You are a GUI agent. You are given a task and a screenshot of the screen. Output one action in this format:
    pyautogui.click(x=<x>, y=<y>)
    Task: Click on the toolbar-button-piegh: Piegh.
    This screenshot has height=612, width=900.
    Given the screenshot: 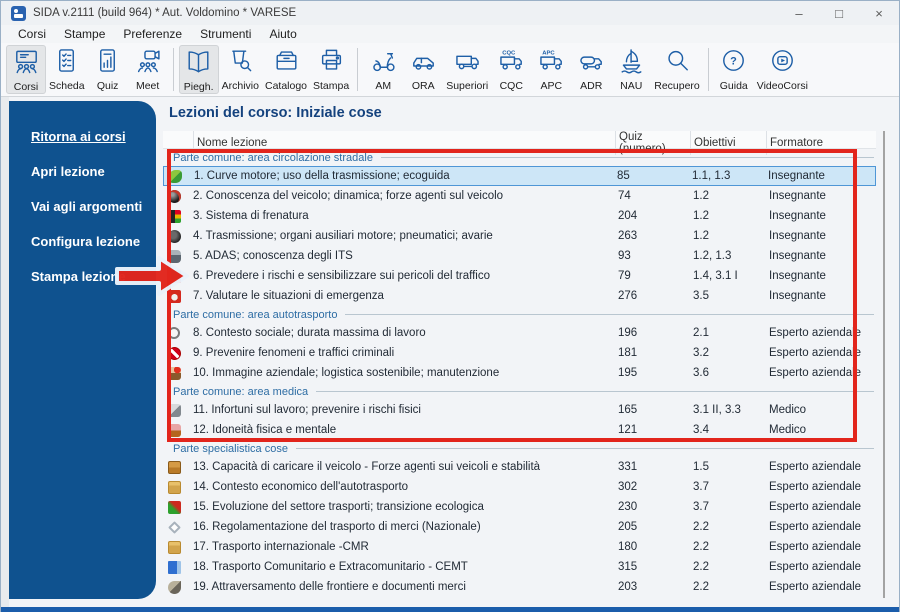 What is the action you would take?
    pyautogui.click(x=198, y=69)
    